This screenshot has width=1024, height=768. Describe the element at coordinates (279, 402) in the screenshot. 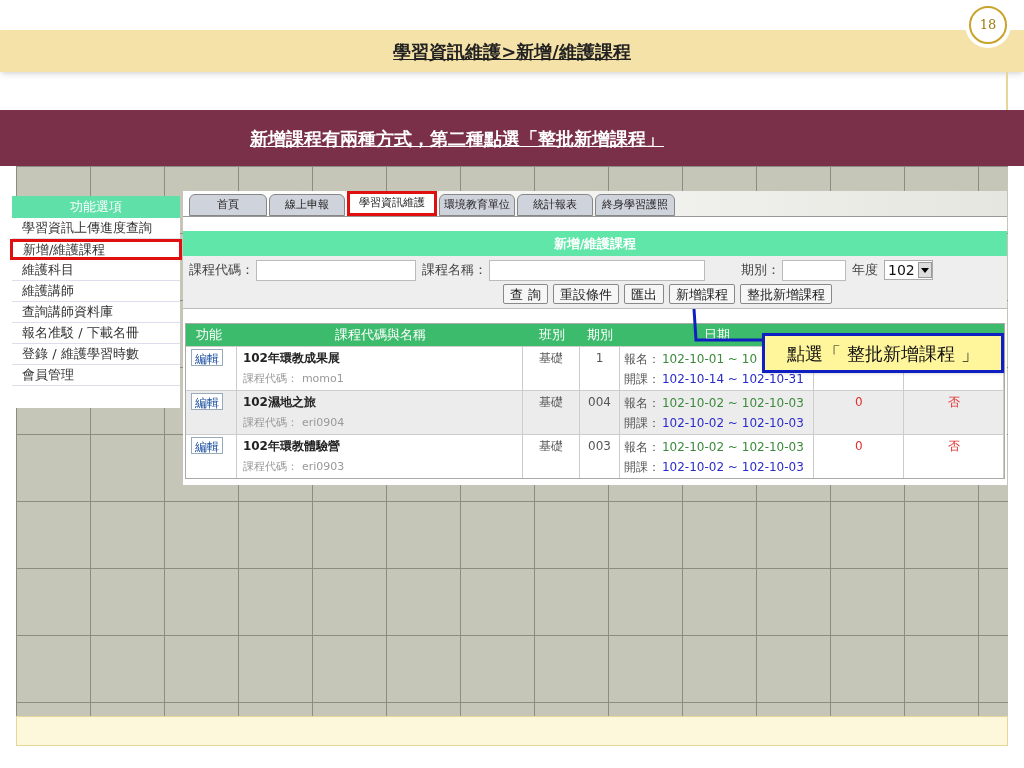

I see `course-name: 102濕地之旅` at that location.